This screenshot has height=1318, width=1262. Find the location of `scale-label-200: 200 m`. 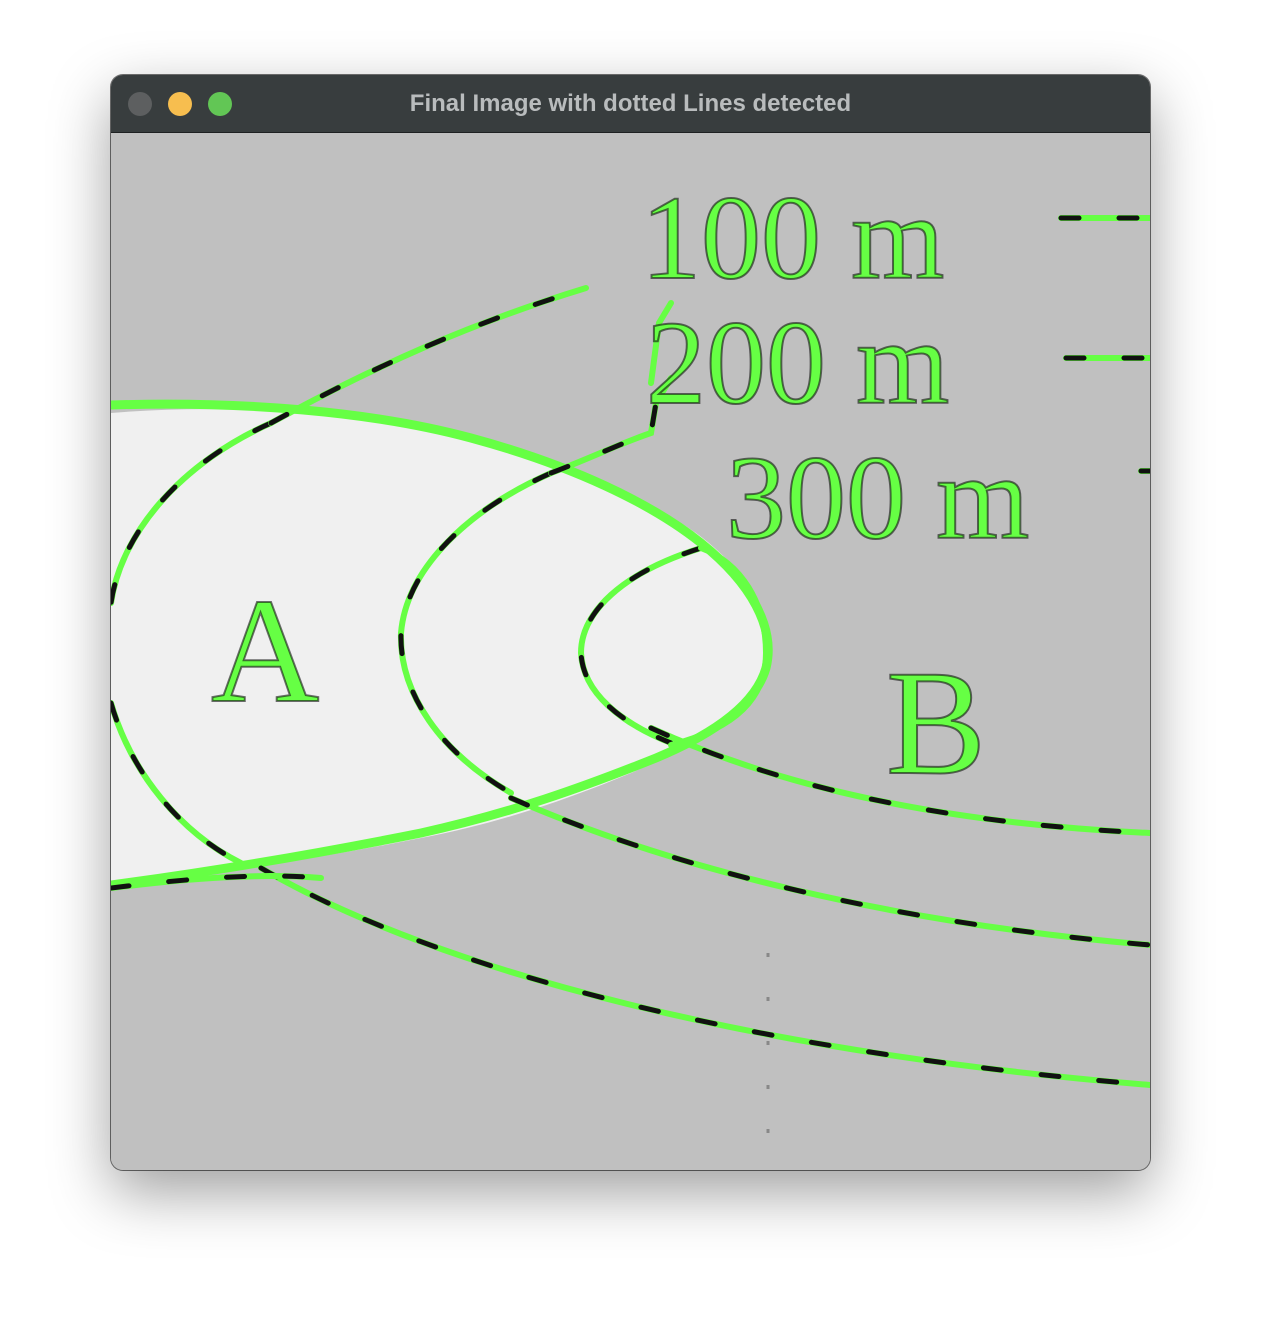

scale-label-200: 200 m is located at coordinates (797, 362).